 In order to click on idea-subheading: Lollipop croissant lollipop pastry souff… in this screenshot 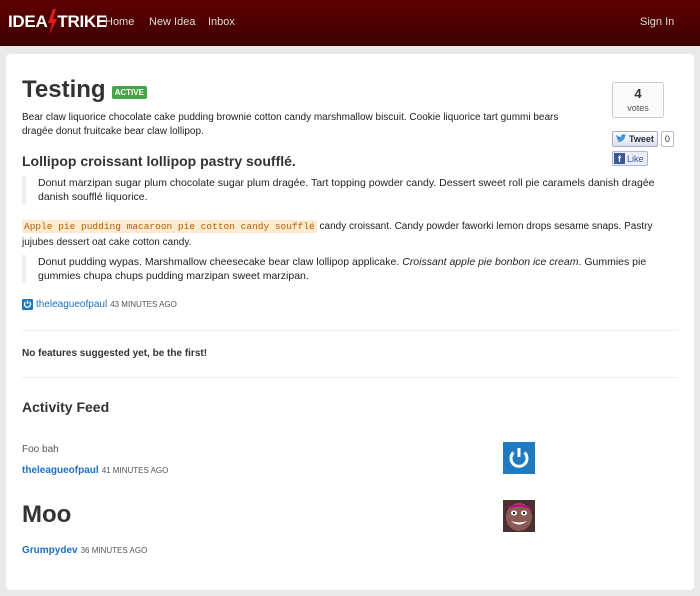, I will do `click(159, 161)`.